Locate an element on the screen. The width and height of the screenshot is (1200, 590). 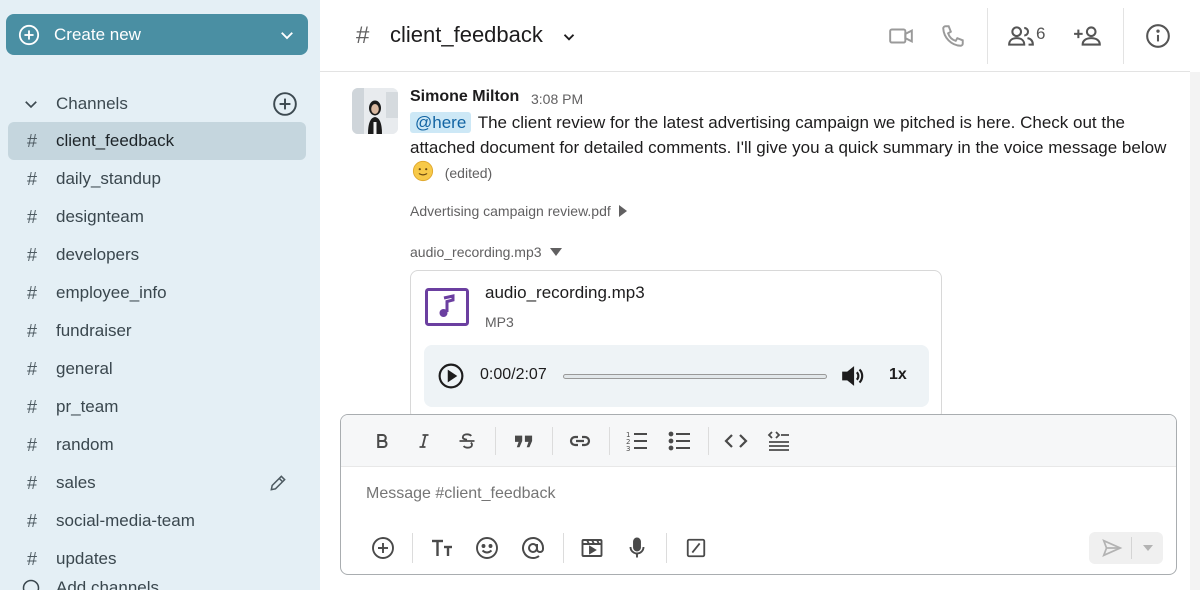
create-new-button: Create new is located at coordinates (157, 34).